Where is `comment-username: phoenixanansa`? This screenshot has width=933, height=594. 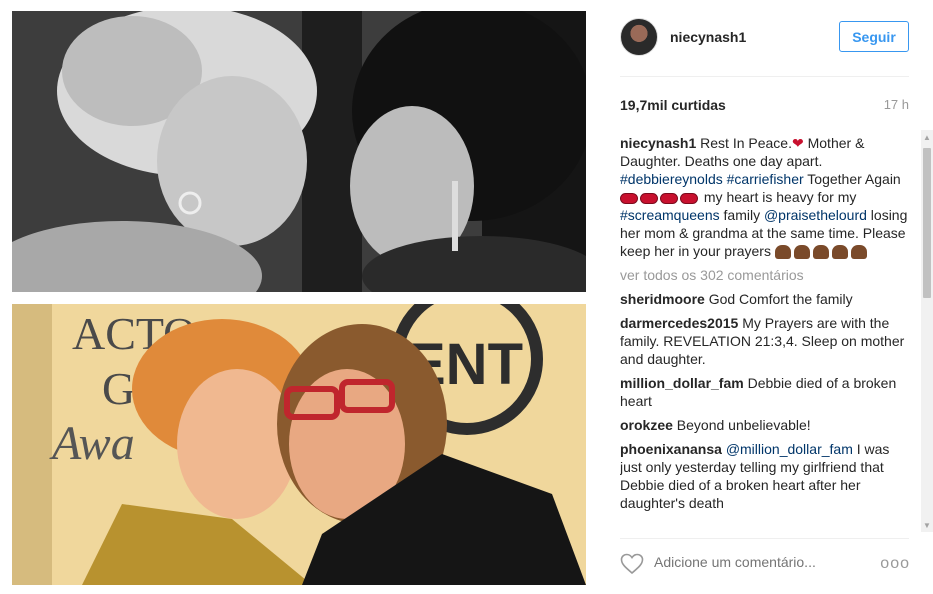 comment-username: phoenixanansa is located at coordinates (671, 449).